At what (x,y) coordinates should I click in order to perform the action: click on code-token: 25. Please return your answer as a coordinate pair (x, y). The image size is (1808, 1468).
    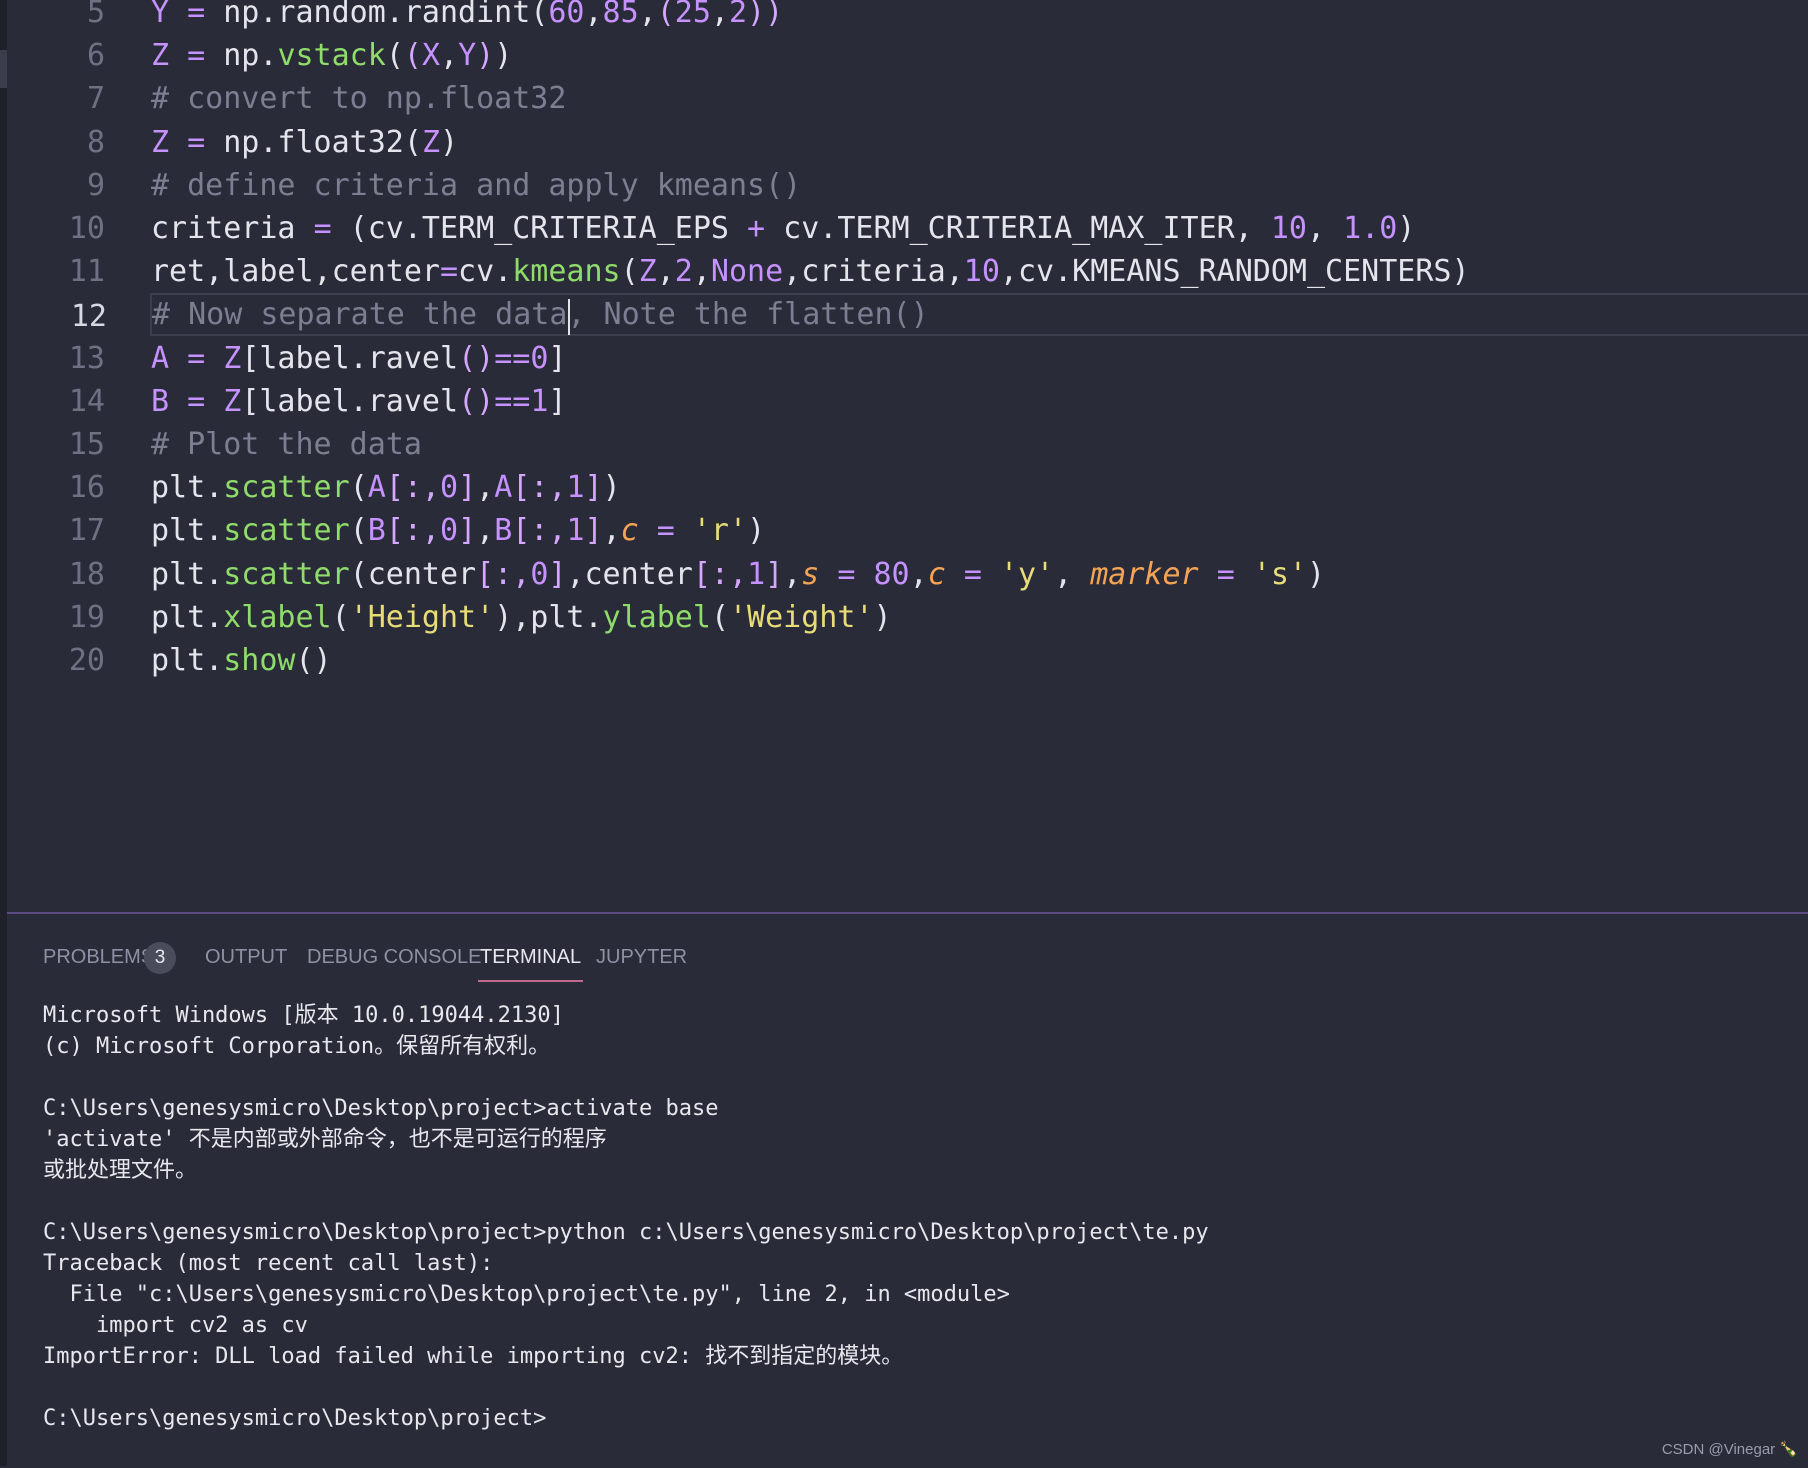
    Looking at the image, I should click on (692, 15).